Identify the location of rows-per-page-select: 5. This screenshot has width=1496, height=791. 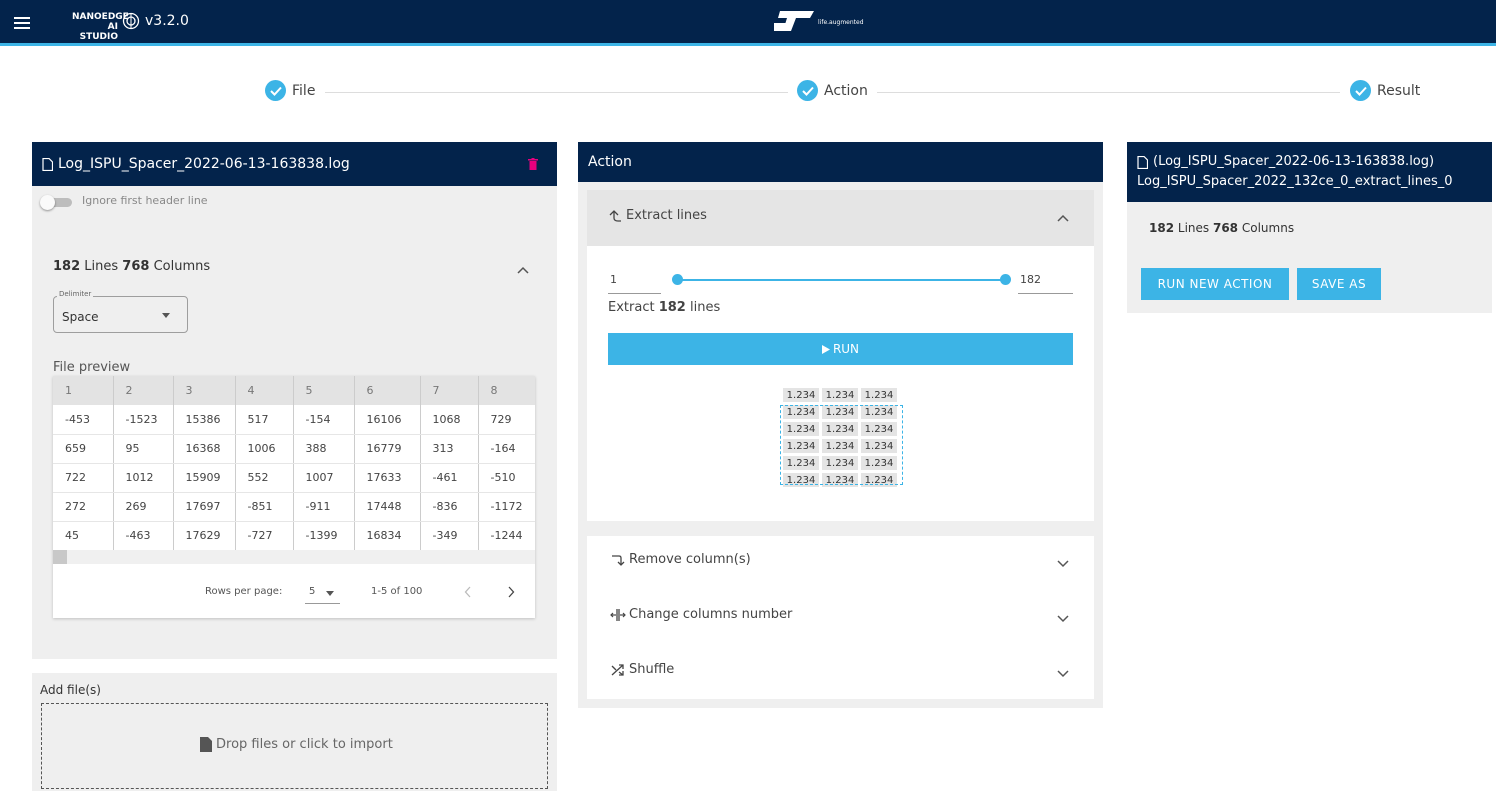
(312, 591).